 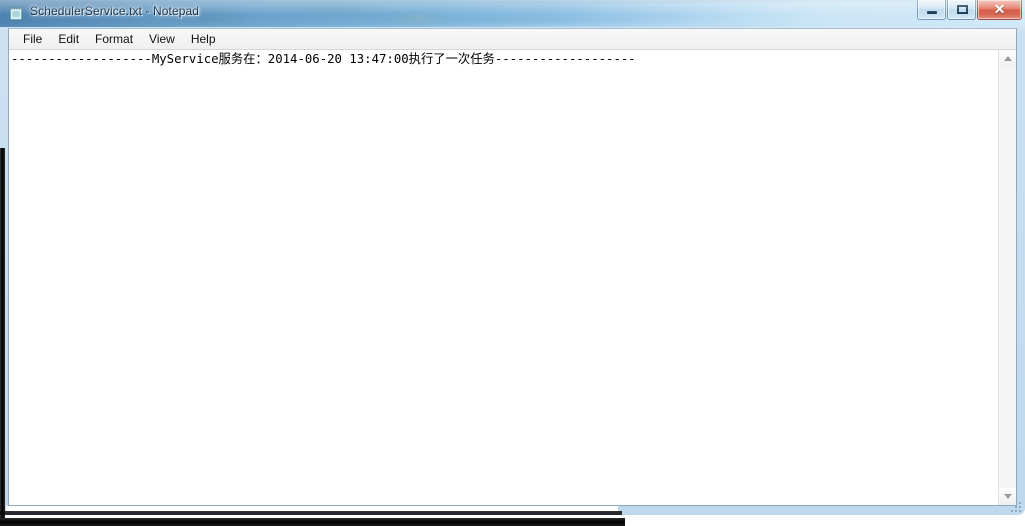 I want to click on close-button: ✕, so click(x=999, y=10).